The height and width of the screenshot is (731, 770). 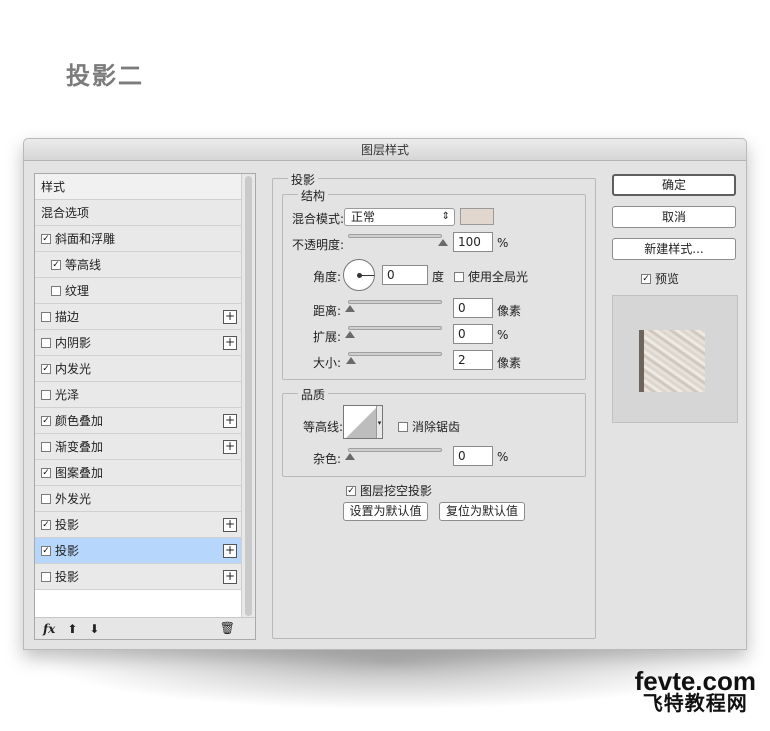 I want to click on spread-slider-knob, so click(x=350, y=334).